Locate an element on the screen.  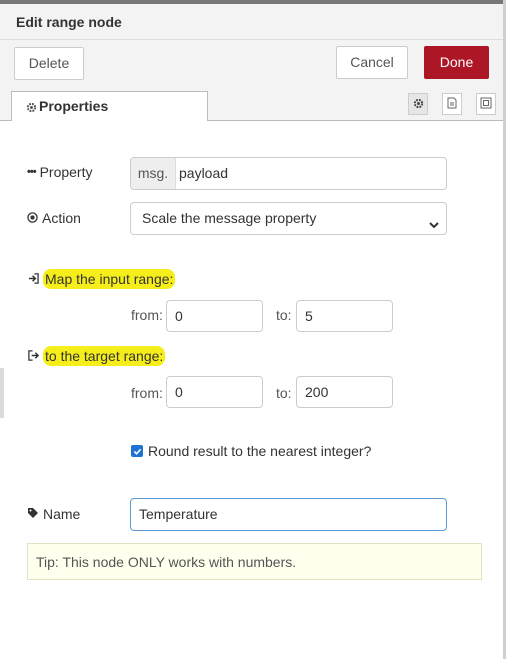
tab-properties-label: Properties is located at coordinates (74, 106).